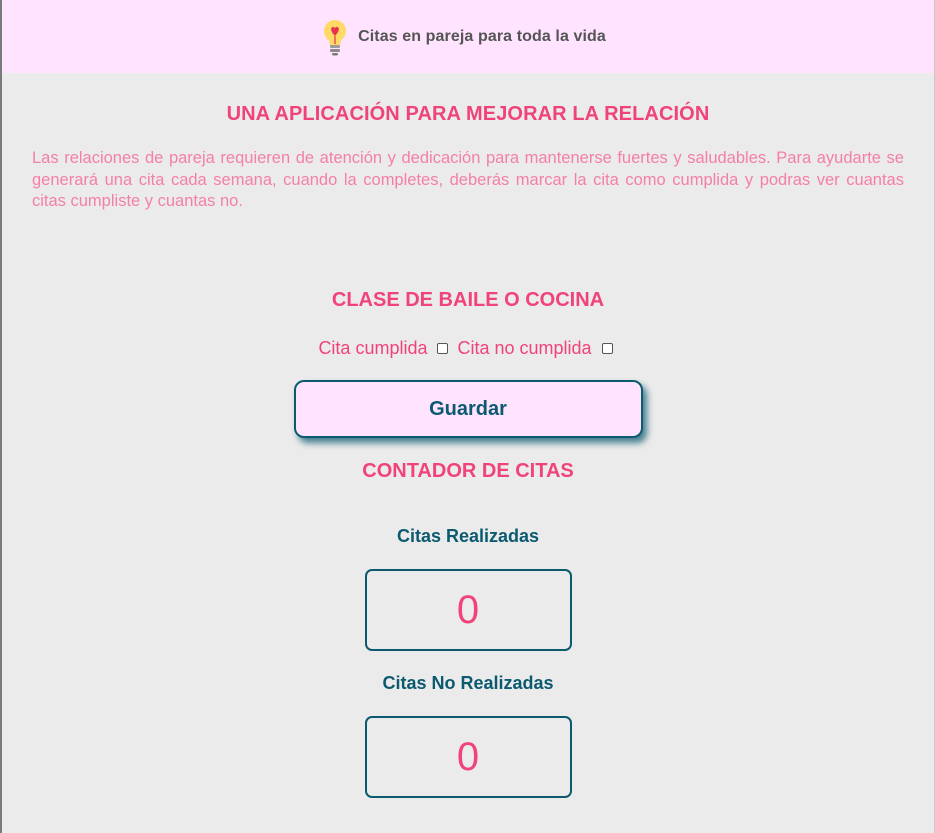  What do you see at coordinates (373, 348) in the screenshot?
I see `done-checkbox-label: Cita cumplida` at bounding box center [373, 348].